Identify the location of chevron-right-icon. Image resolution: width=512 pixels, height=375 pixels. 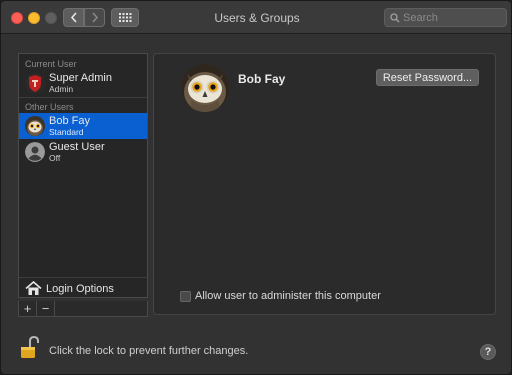
(94, 17).